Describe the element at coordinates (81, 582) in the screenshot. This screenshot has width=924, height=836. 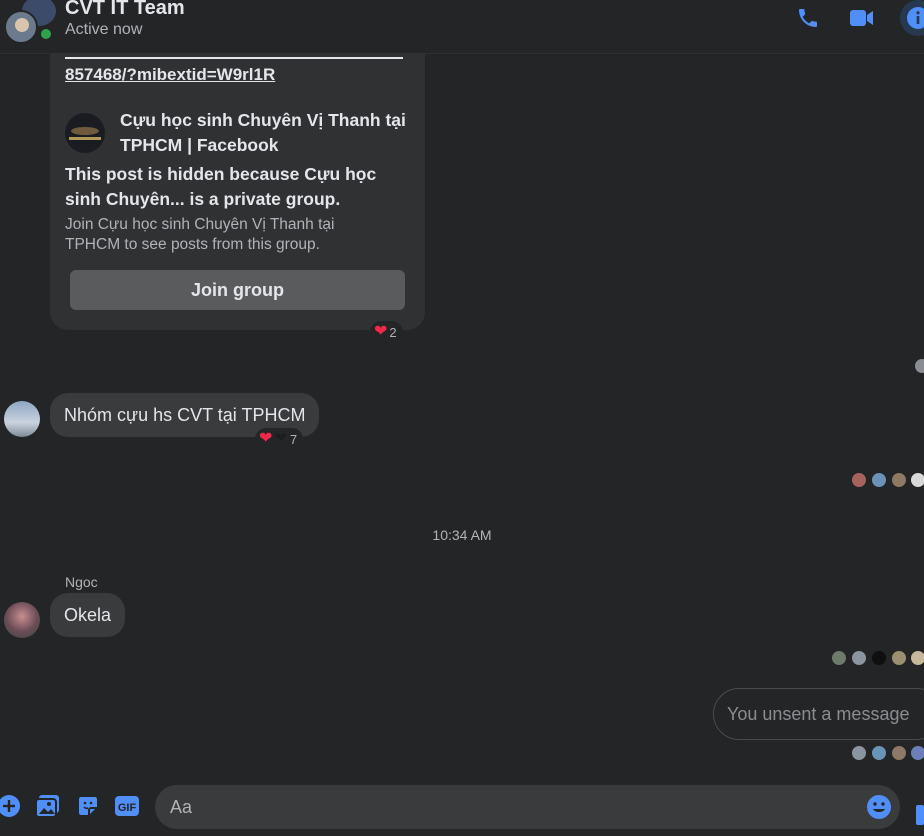
I see `sender-name: Ngoc` at that location.